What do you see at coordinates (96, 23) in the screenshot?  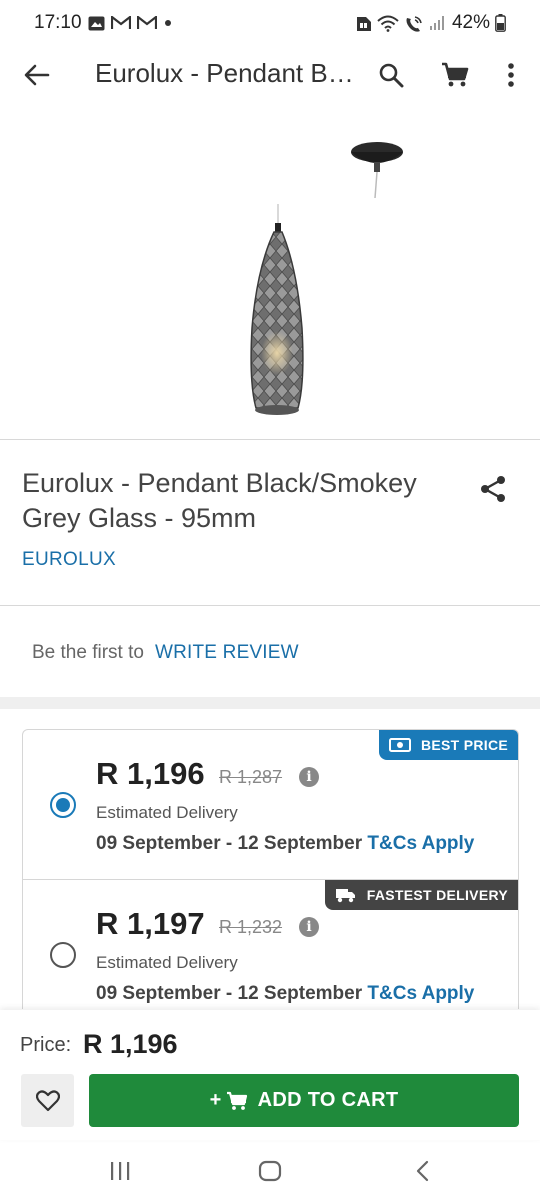 I see `gallery-icon` at bounding box center [96, 23].